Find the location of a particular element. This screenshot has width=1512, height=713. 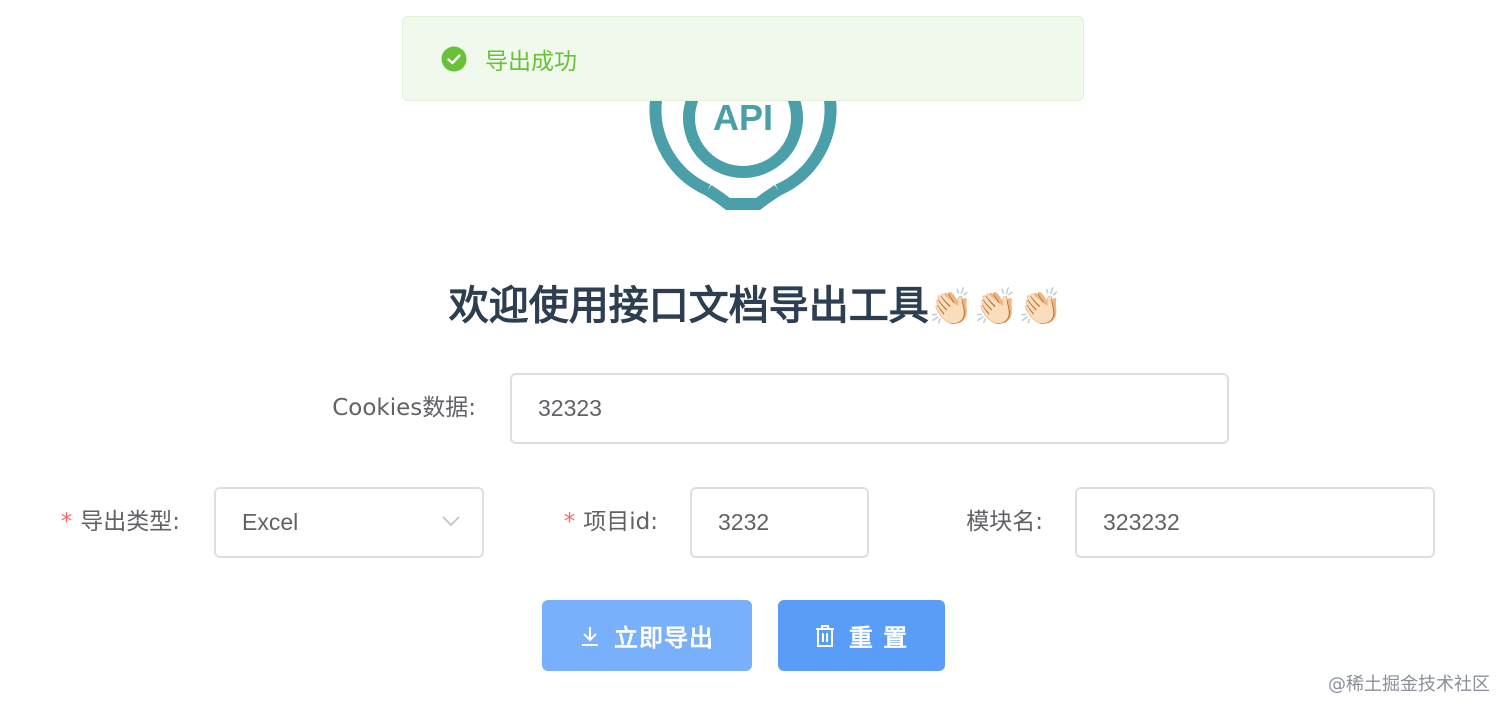

project-id-input is located at coordinates (792, 522).